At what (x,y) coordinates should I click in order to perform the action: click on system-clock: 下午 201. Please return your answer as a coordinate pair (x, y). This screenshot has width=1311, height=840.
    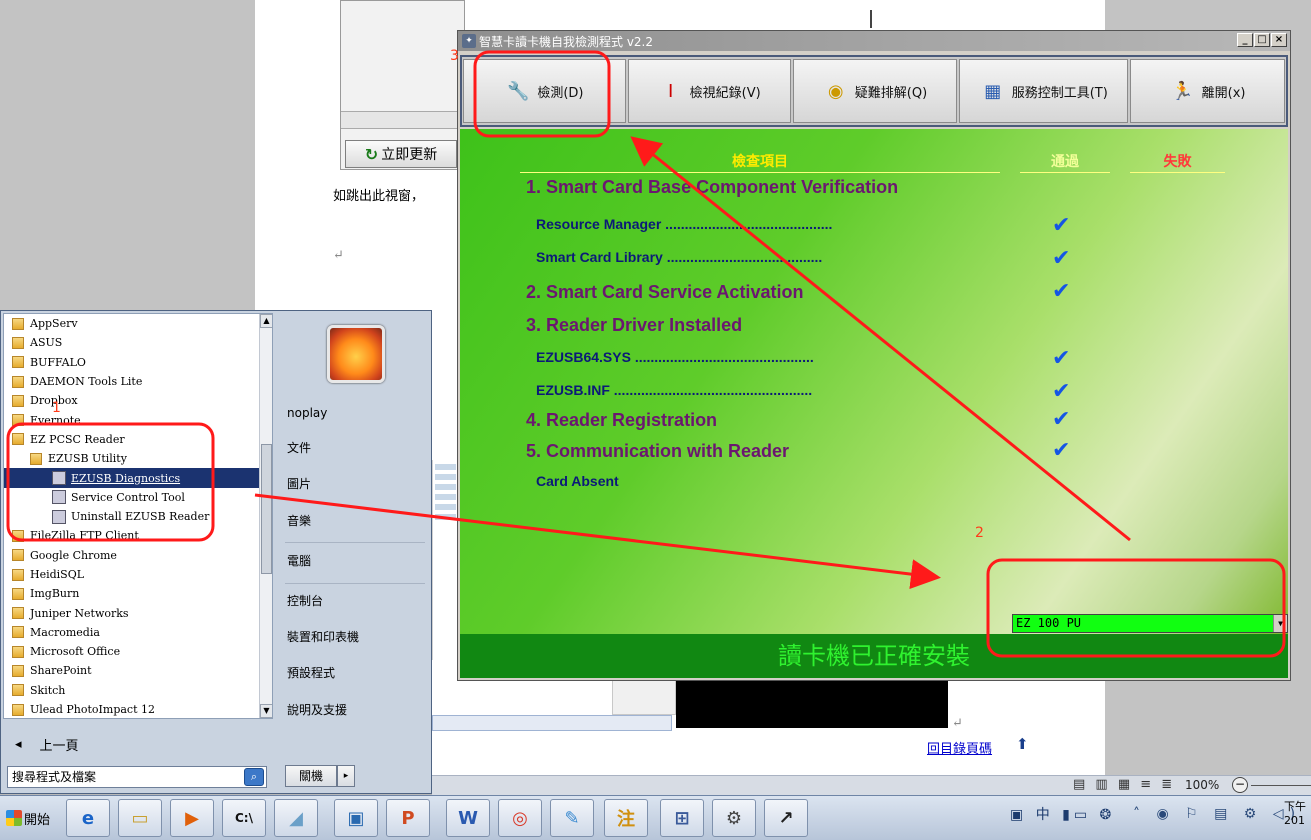
    Looking at the image, I should click on (1295, 814).